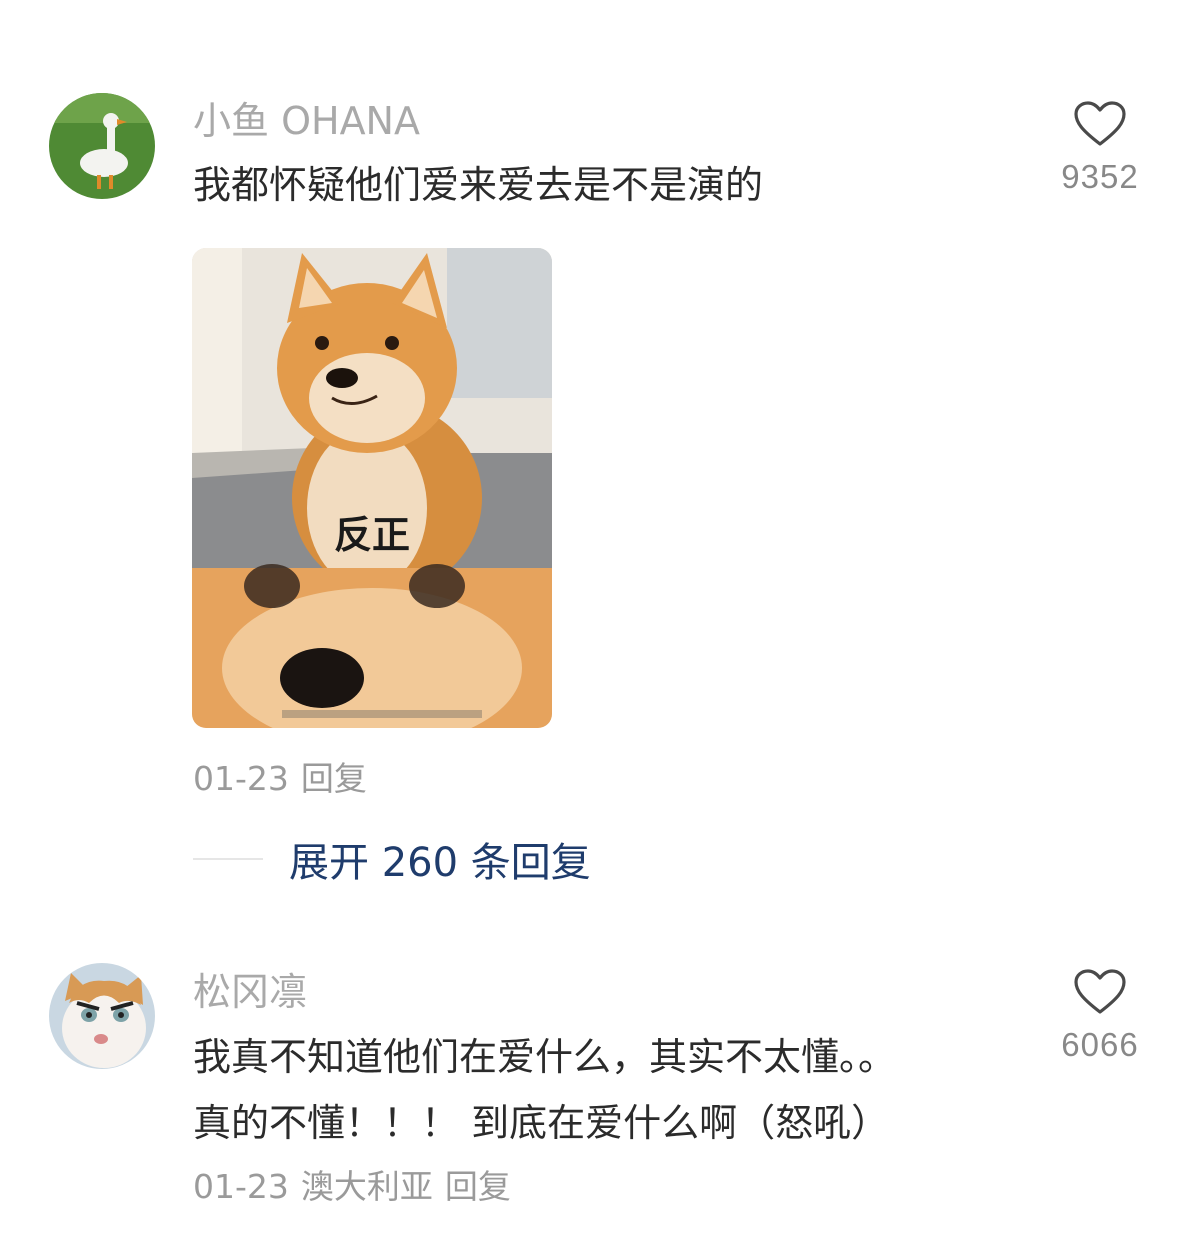 Image resolution: width=1179 pixels, height=1233 pixels. I want to click on meme-image: 反正, so click(372, 488).